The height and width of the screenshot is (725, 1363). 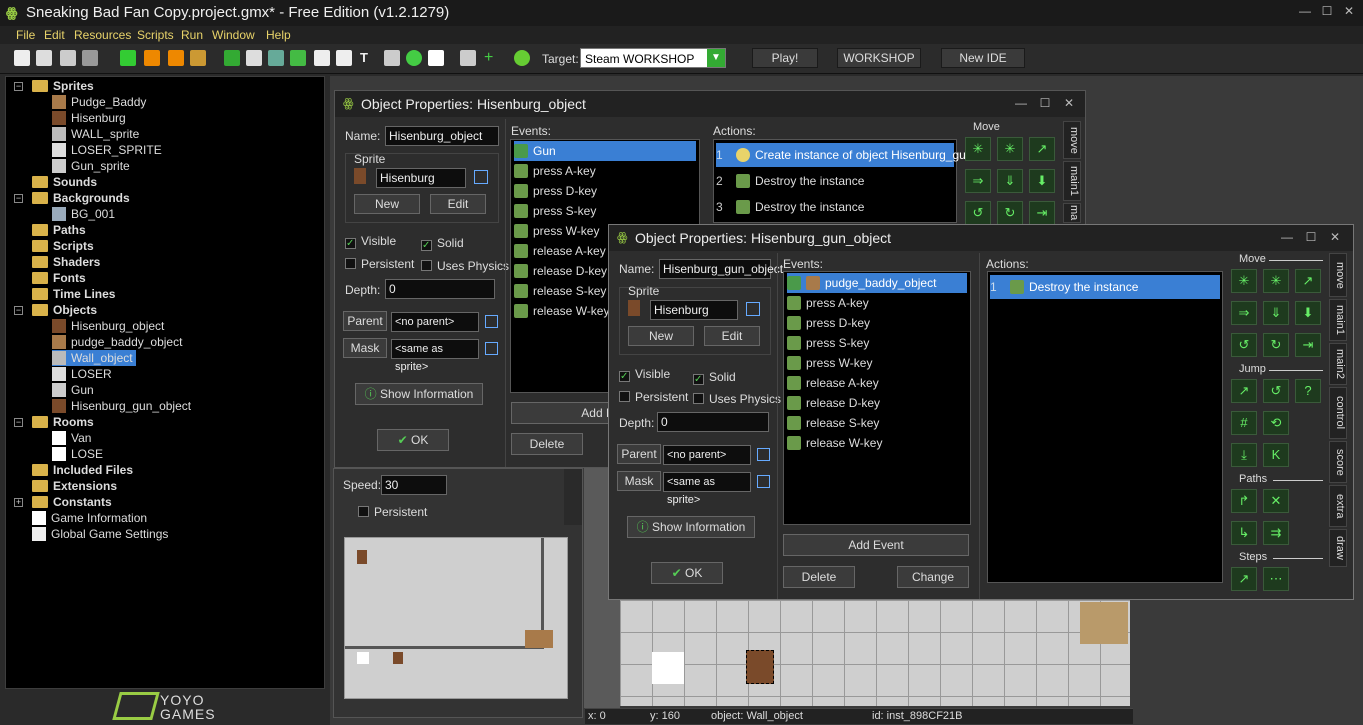 I want to click on tree-item-background: BG_001, so click(x=83, y=214).